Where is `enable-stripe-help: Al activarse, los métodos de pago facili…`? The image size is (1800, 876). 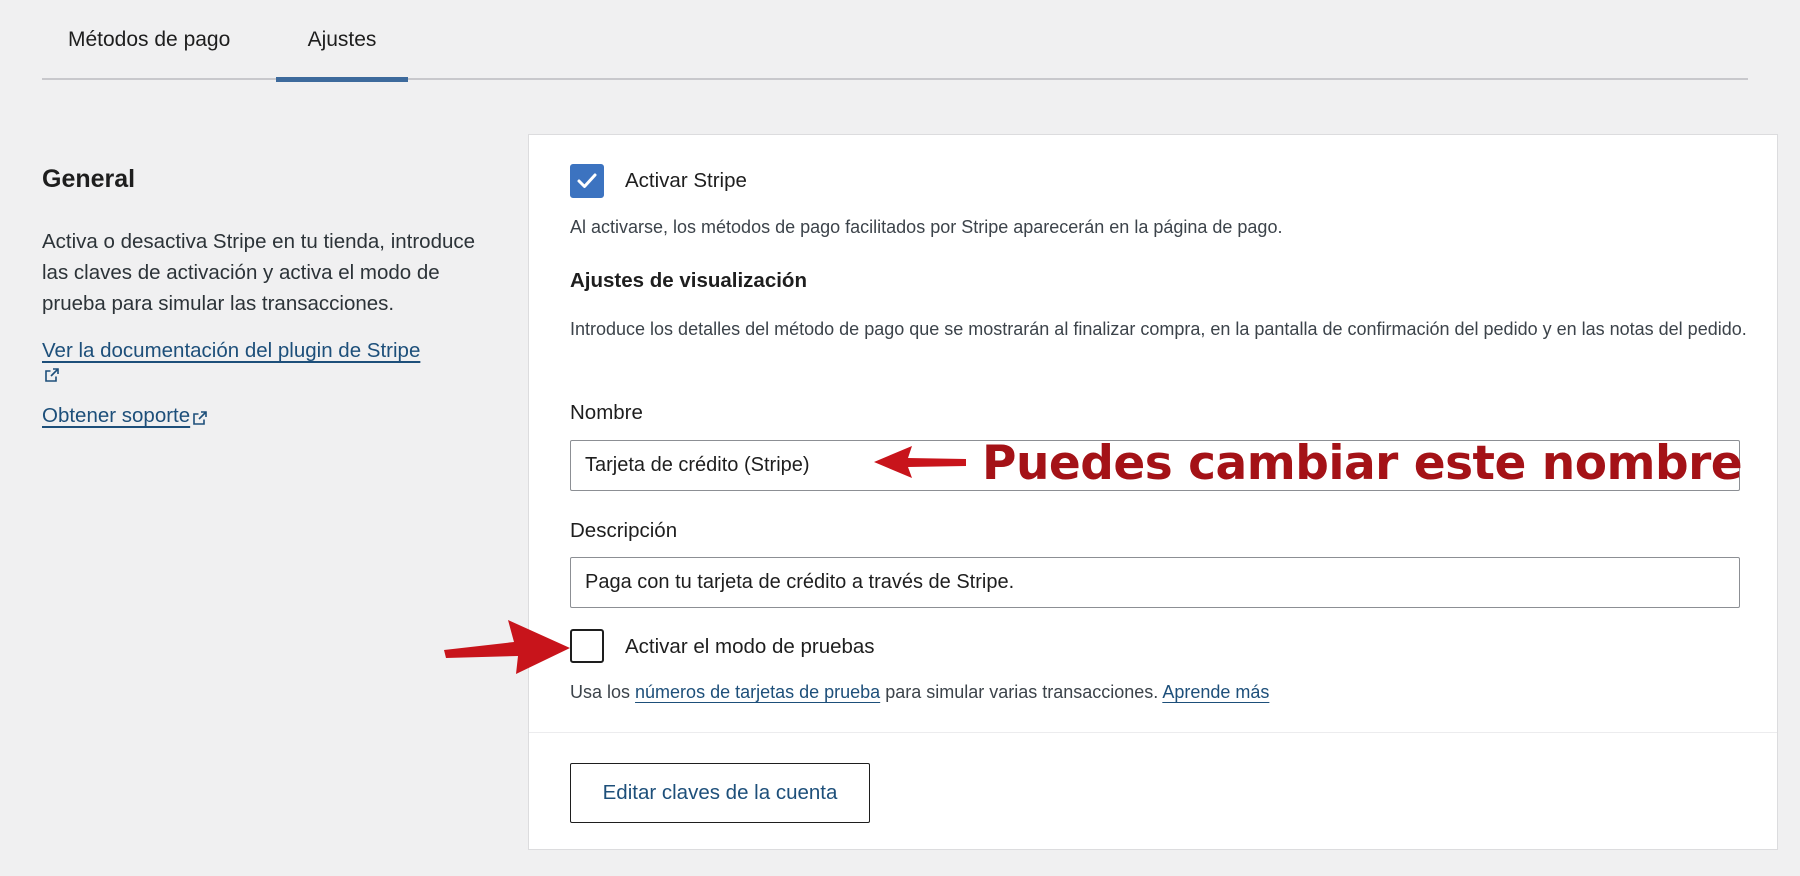 enable-stripe-help: Al activarse, los métodos de pago facili… is located at coordinates (926, 227).